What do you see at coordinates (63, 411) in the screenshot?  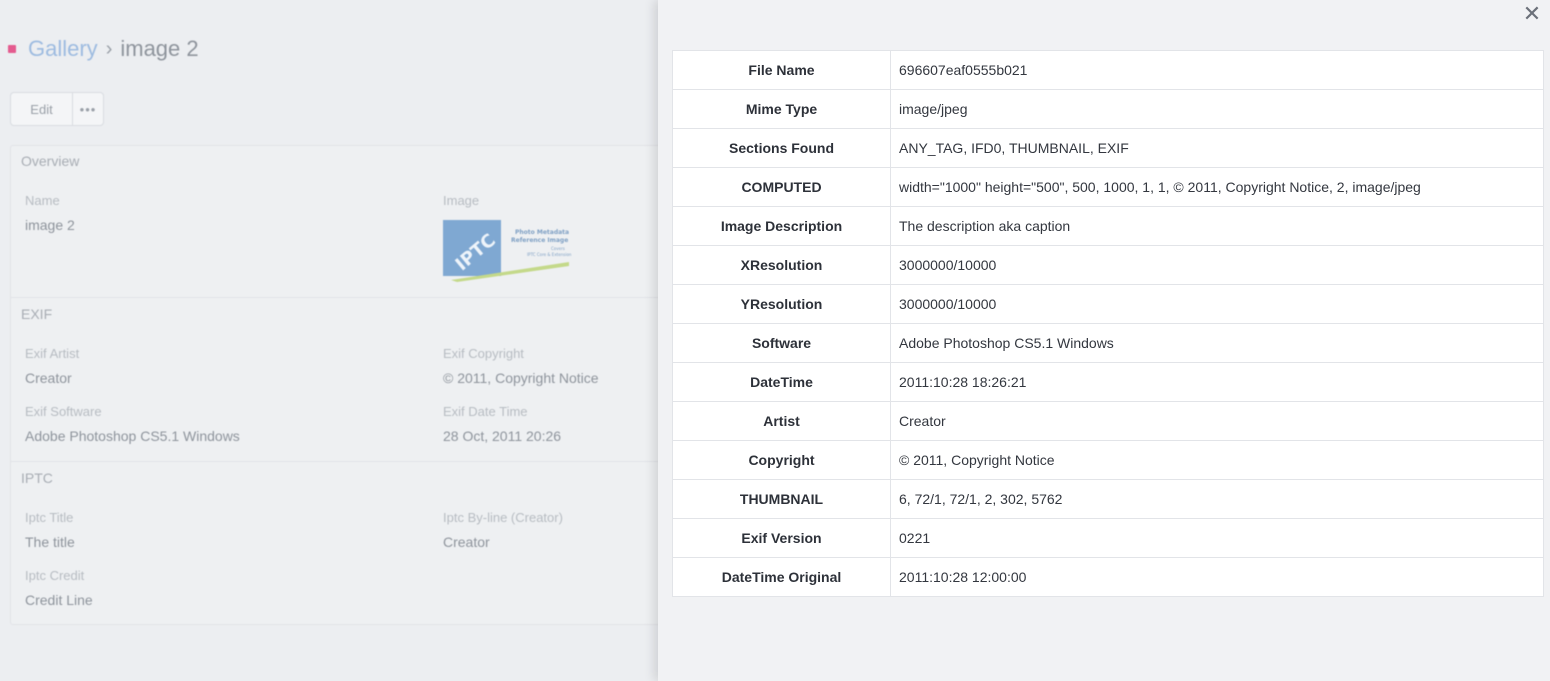 I see `exif-software-label: Exif Software` at bounding box center [63, 411].